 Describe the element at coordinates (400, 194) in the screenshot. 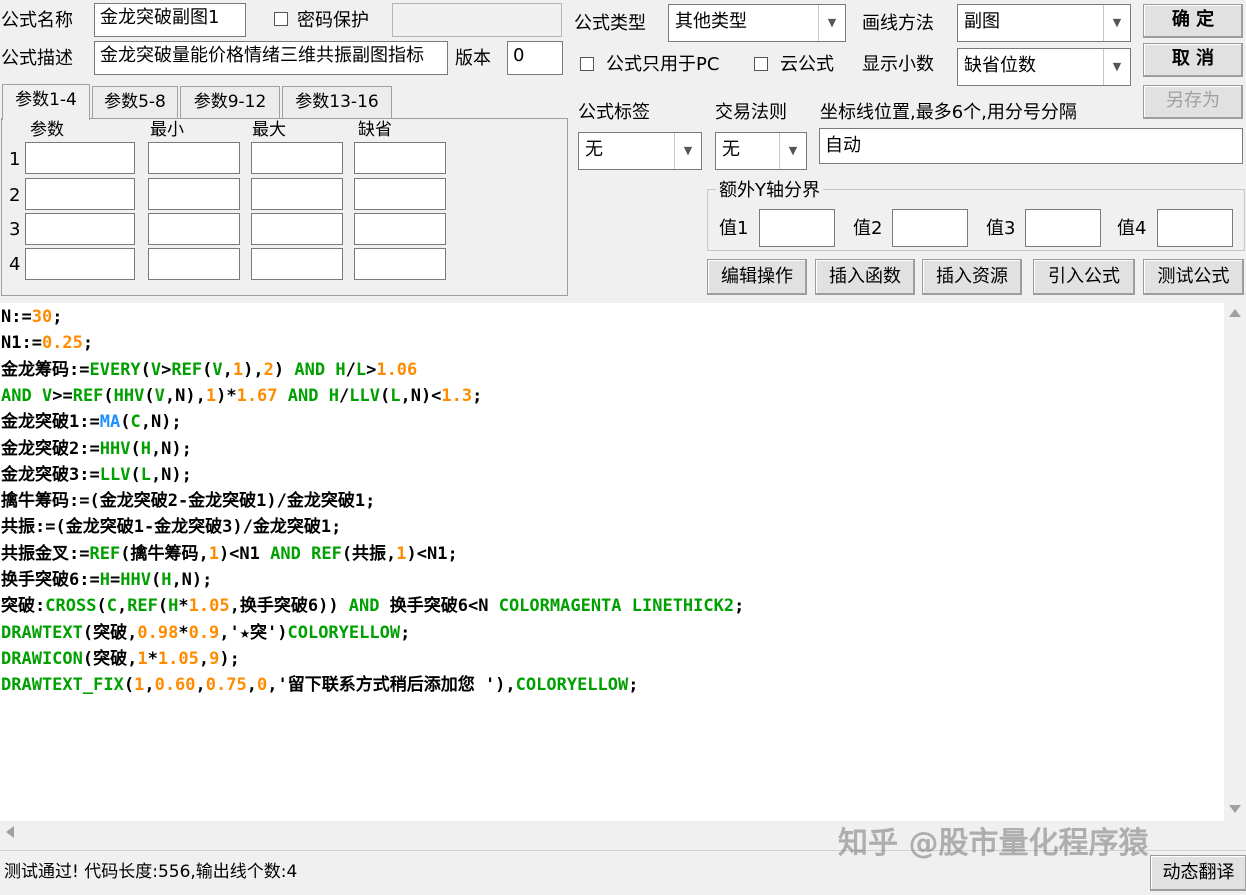

I see `param-2-default` at that location.